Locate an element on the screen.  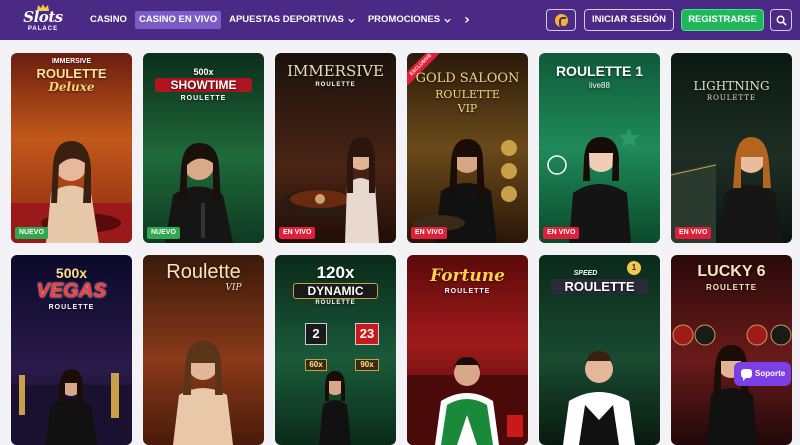
logo-wordmark: Slots is located at coordinates (43, 17).